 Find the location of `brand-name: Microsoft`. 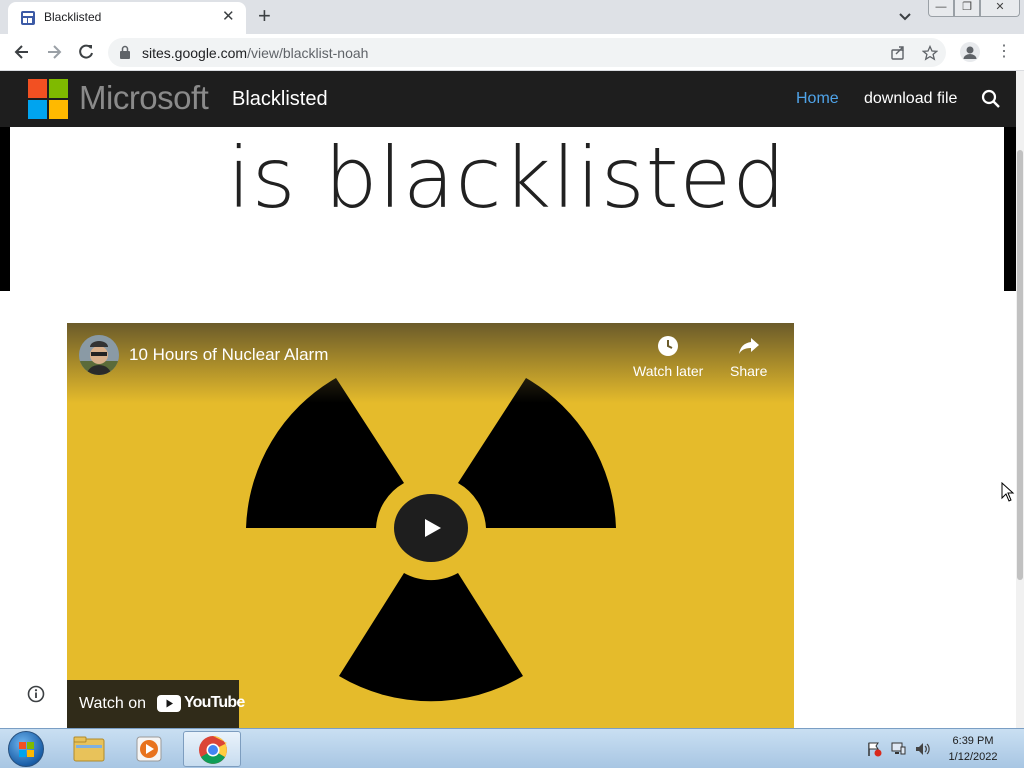

brand-name: Microsoft is located at coordinates (144, 98).